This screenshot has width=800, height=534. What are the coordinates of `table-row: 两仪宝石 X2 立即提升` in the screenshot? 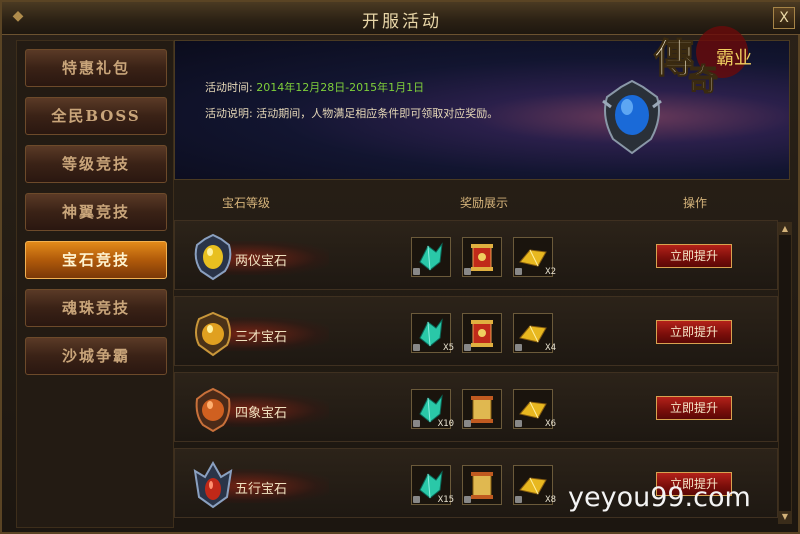 It's located at (476, 255).